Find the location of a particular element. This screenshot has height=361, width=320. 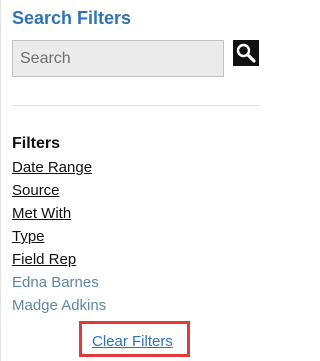

clear-filters-link: Clear Filters is located at coordinates (132, 342).